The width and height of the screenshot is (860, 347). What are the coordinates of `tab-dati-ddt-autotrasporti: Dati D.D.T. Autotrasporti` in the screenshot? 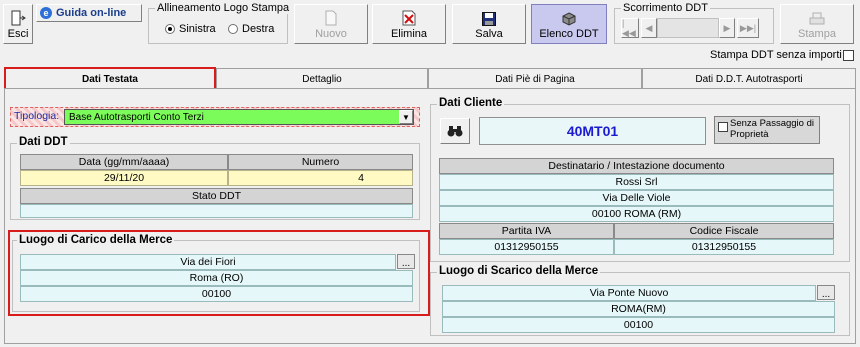 It's located at (749, 78).